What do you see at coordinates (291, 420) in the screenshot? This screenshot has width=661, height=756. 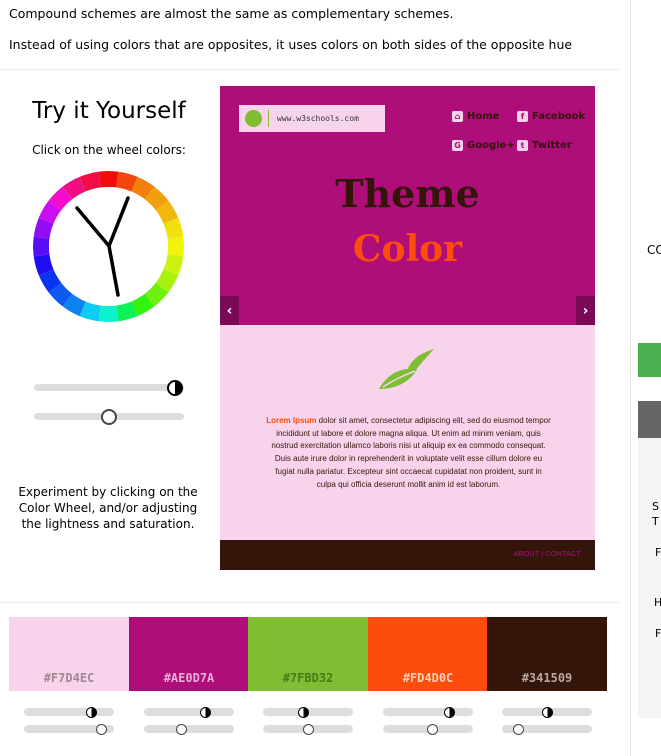 I see `lorem-highlight: Lorem Ipsum` at bounding box center [291, 420].